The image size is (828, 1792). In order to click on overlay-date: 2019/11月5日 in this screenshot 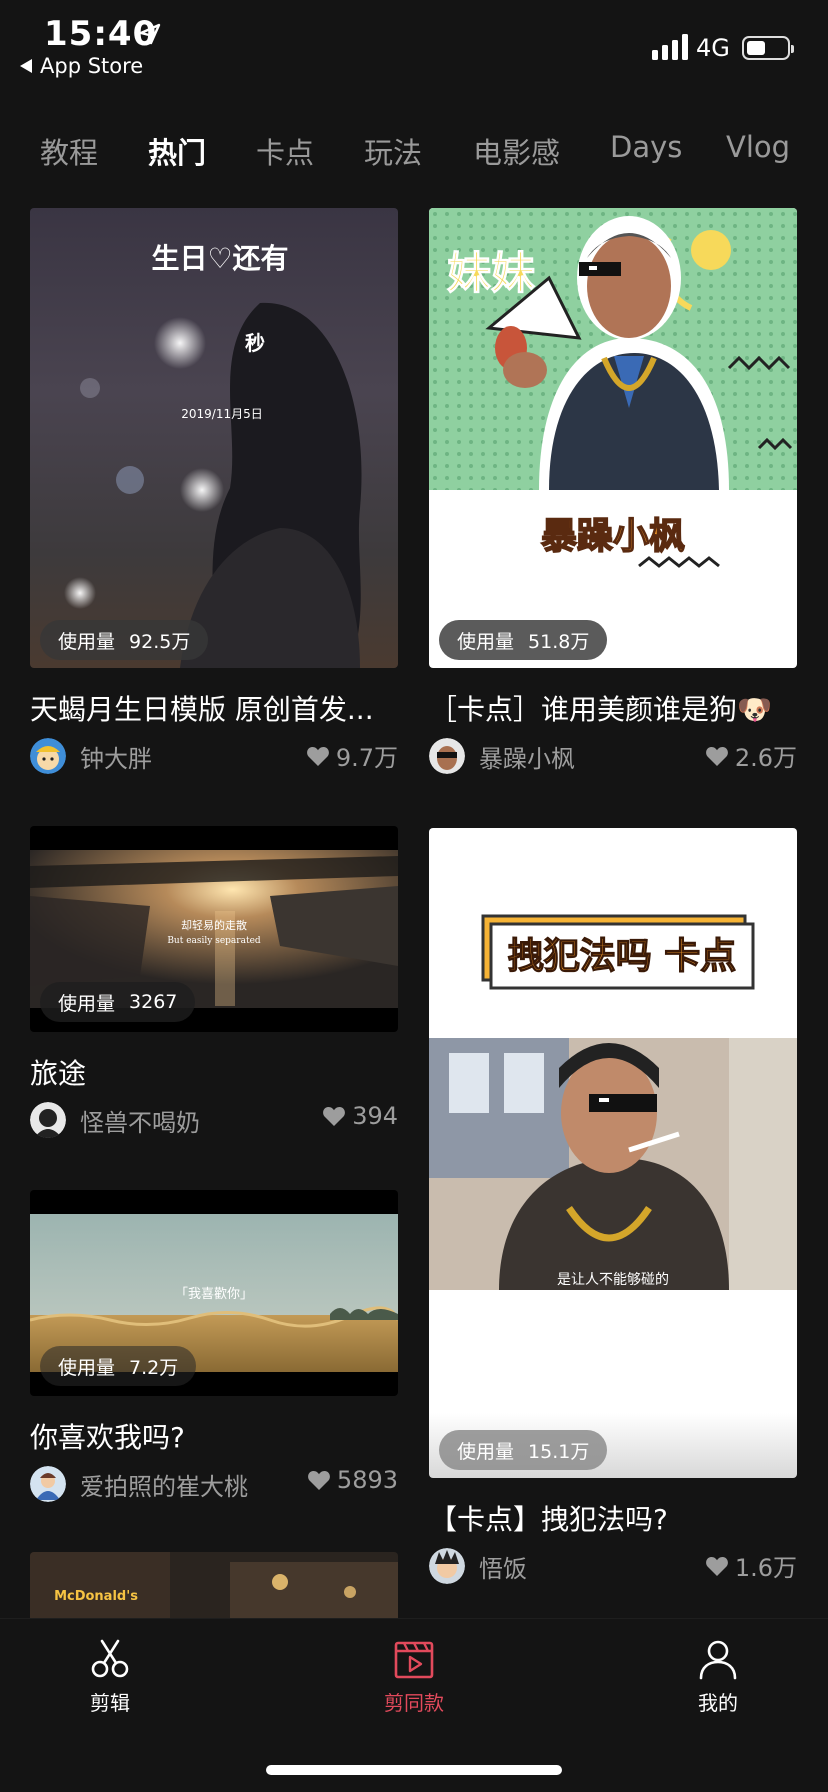, I will do `click(222, 414)`.